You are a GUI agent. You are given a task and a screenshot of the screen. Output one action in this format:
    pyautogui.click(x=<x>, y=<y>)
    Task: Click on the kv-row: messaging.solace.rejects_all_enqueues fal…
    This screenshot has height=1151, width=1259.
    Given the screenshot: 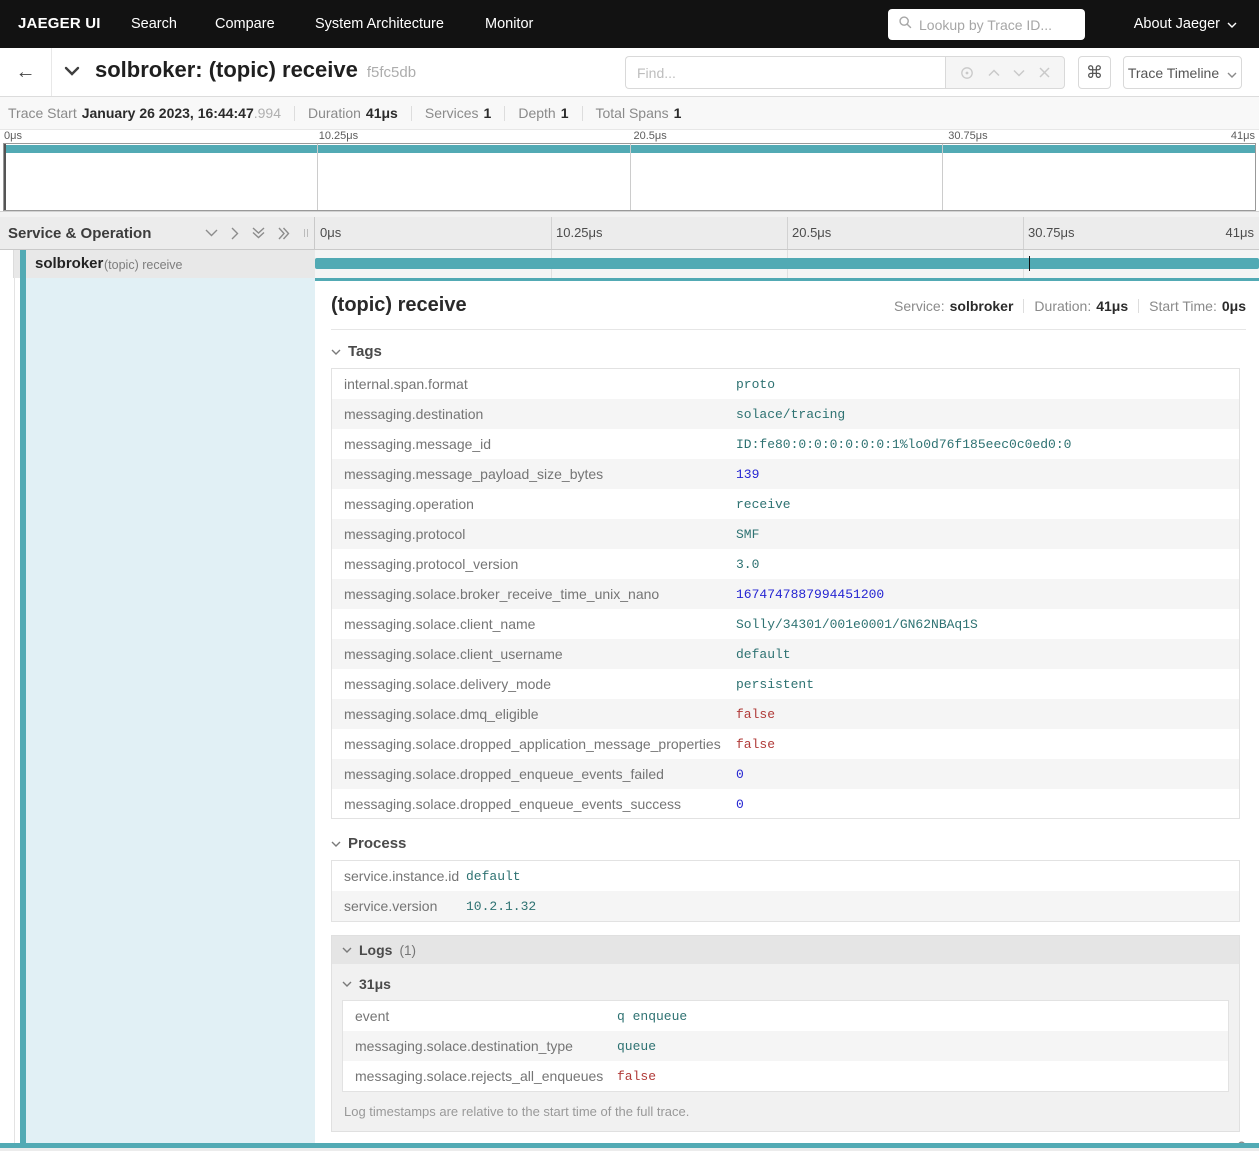 What is the action you would take?
    pyautogui.click(x=785, y=1076)
    